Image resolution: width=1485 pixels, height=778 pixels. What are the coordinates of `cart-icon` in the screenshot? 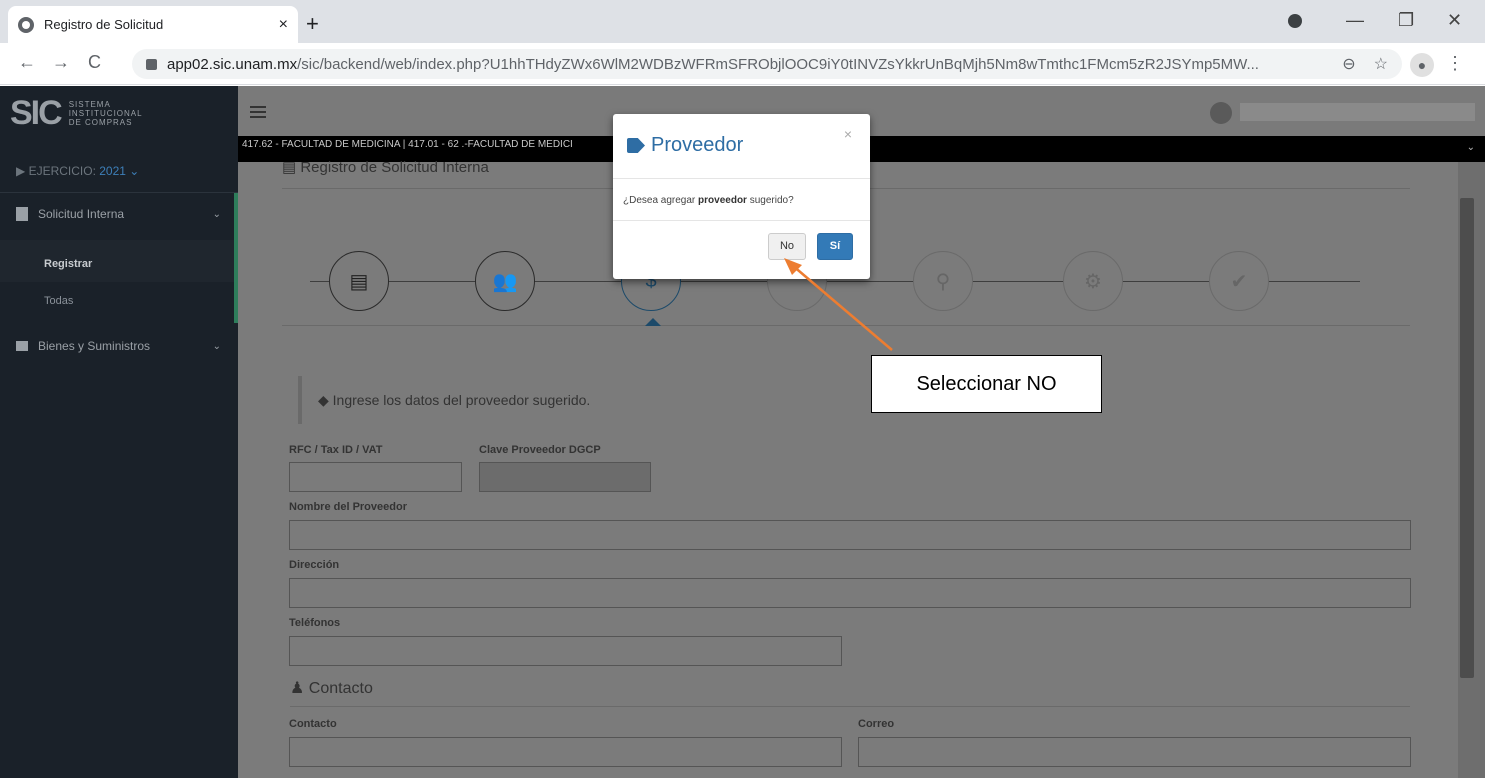 It's located at (22, 346).